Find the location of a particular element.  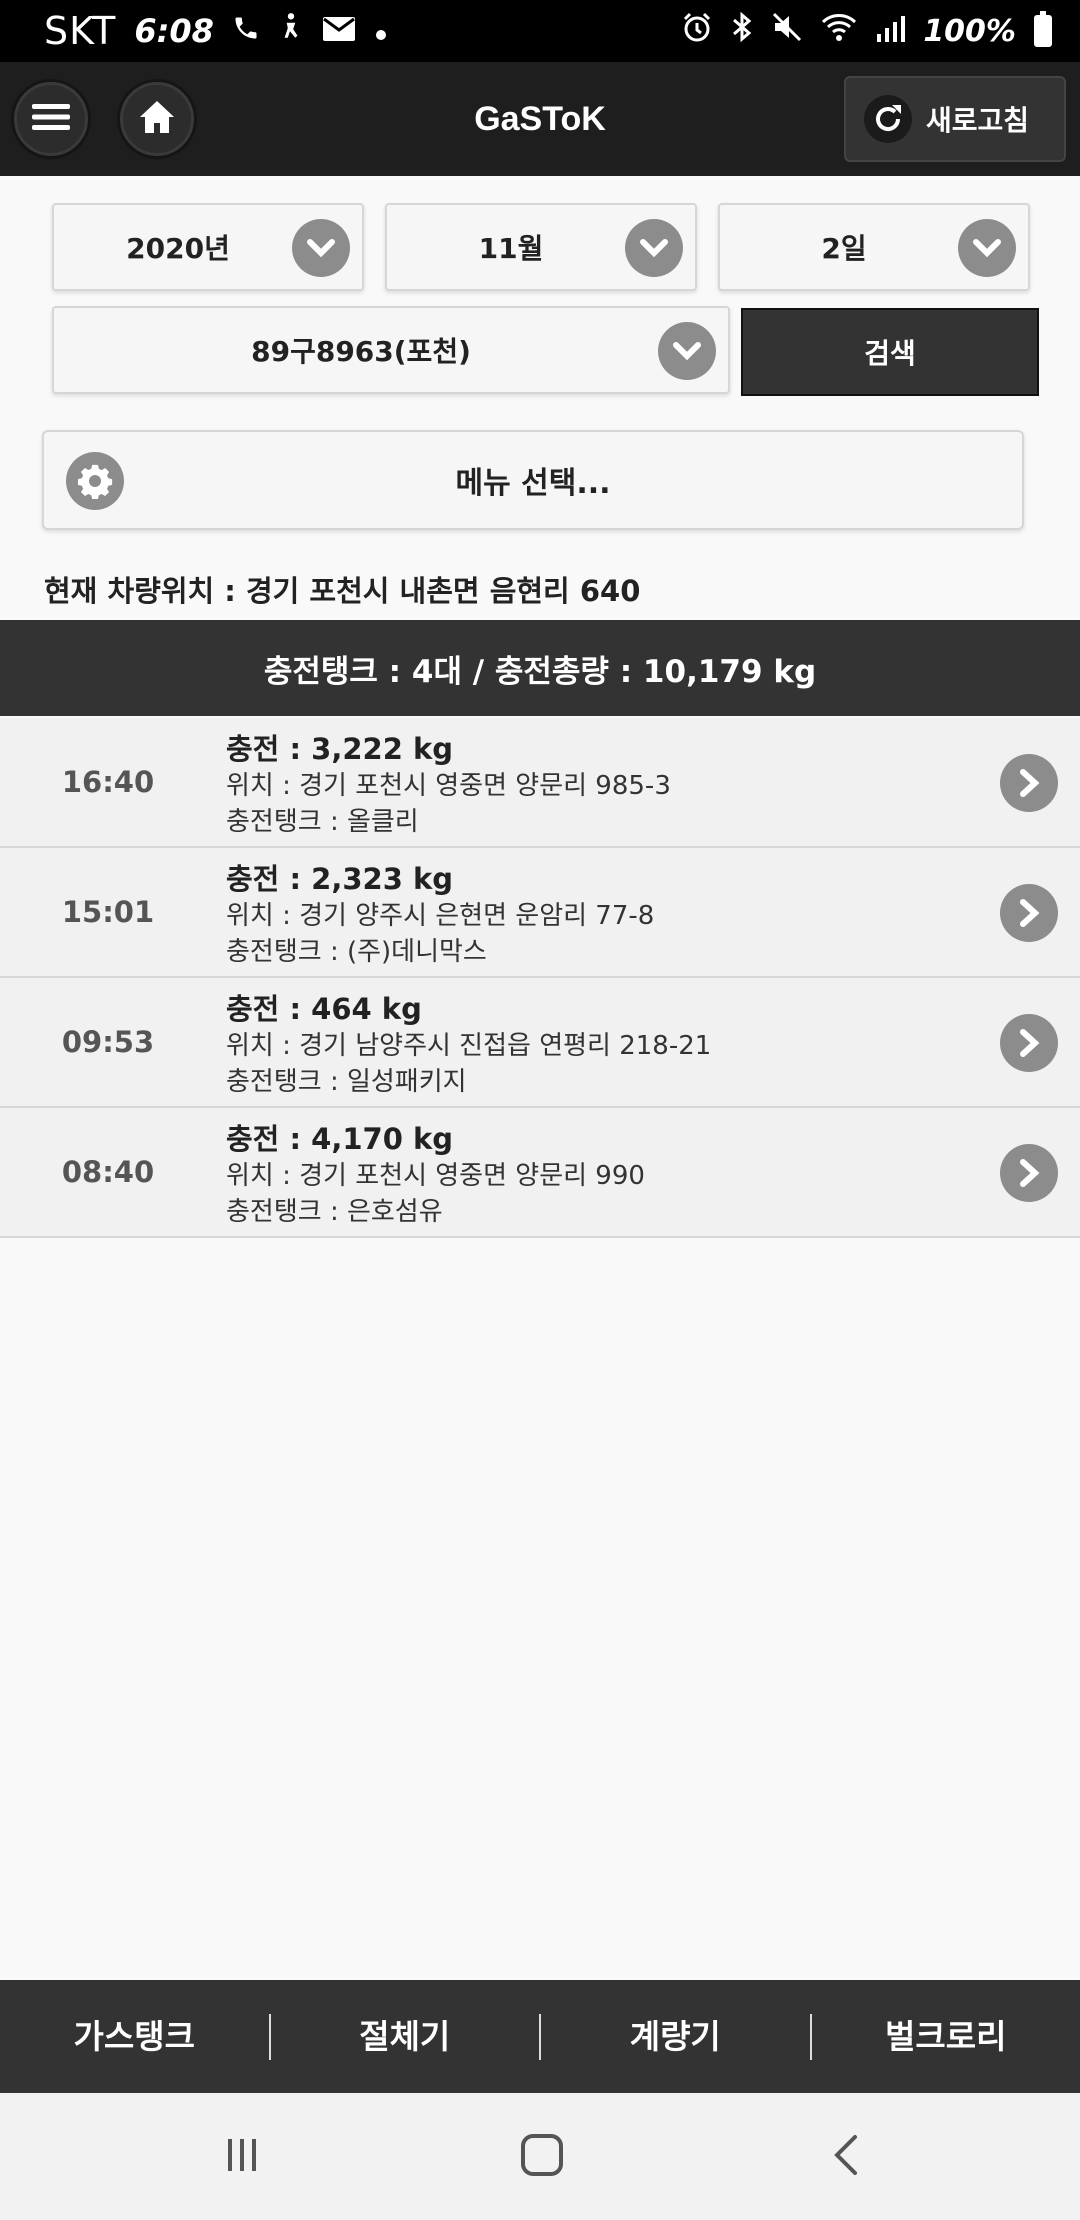

mute-icon is located at coordinates (787, 31).